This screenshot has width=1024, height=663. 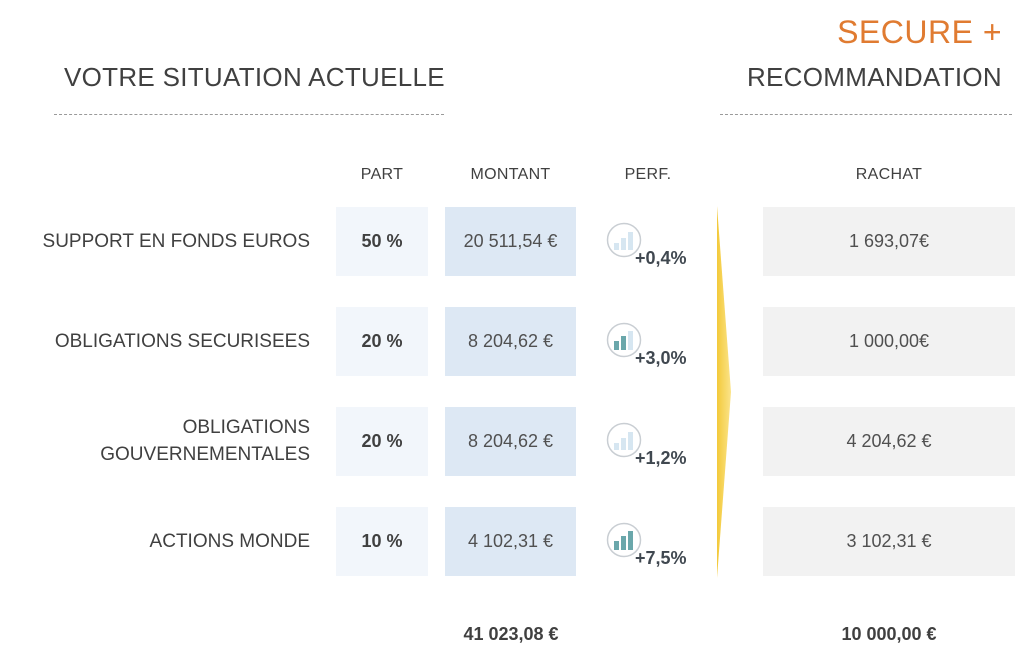 What do you see at coordinates (382, 174) in the screenshot?
I see `header-part: PART` at bounding box center [382, 174].